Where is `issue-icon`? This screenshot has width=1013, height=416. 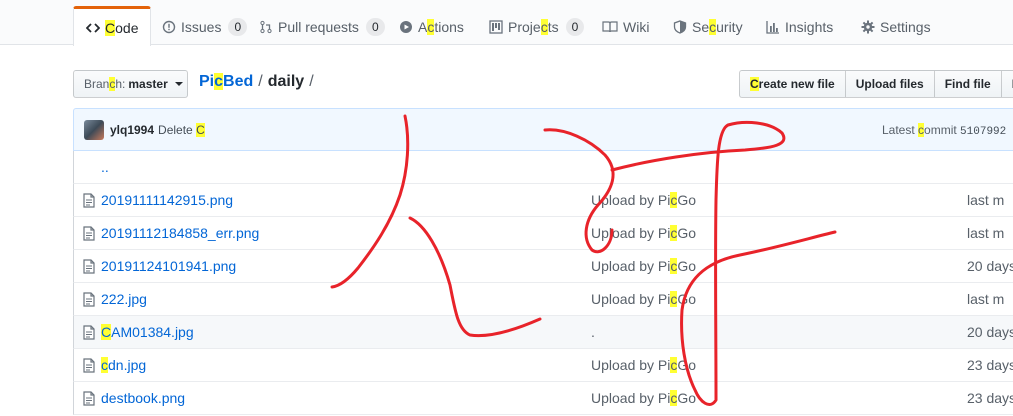 issue-icon is located at coordinates (169, 26).